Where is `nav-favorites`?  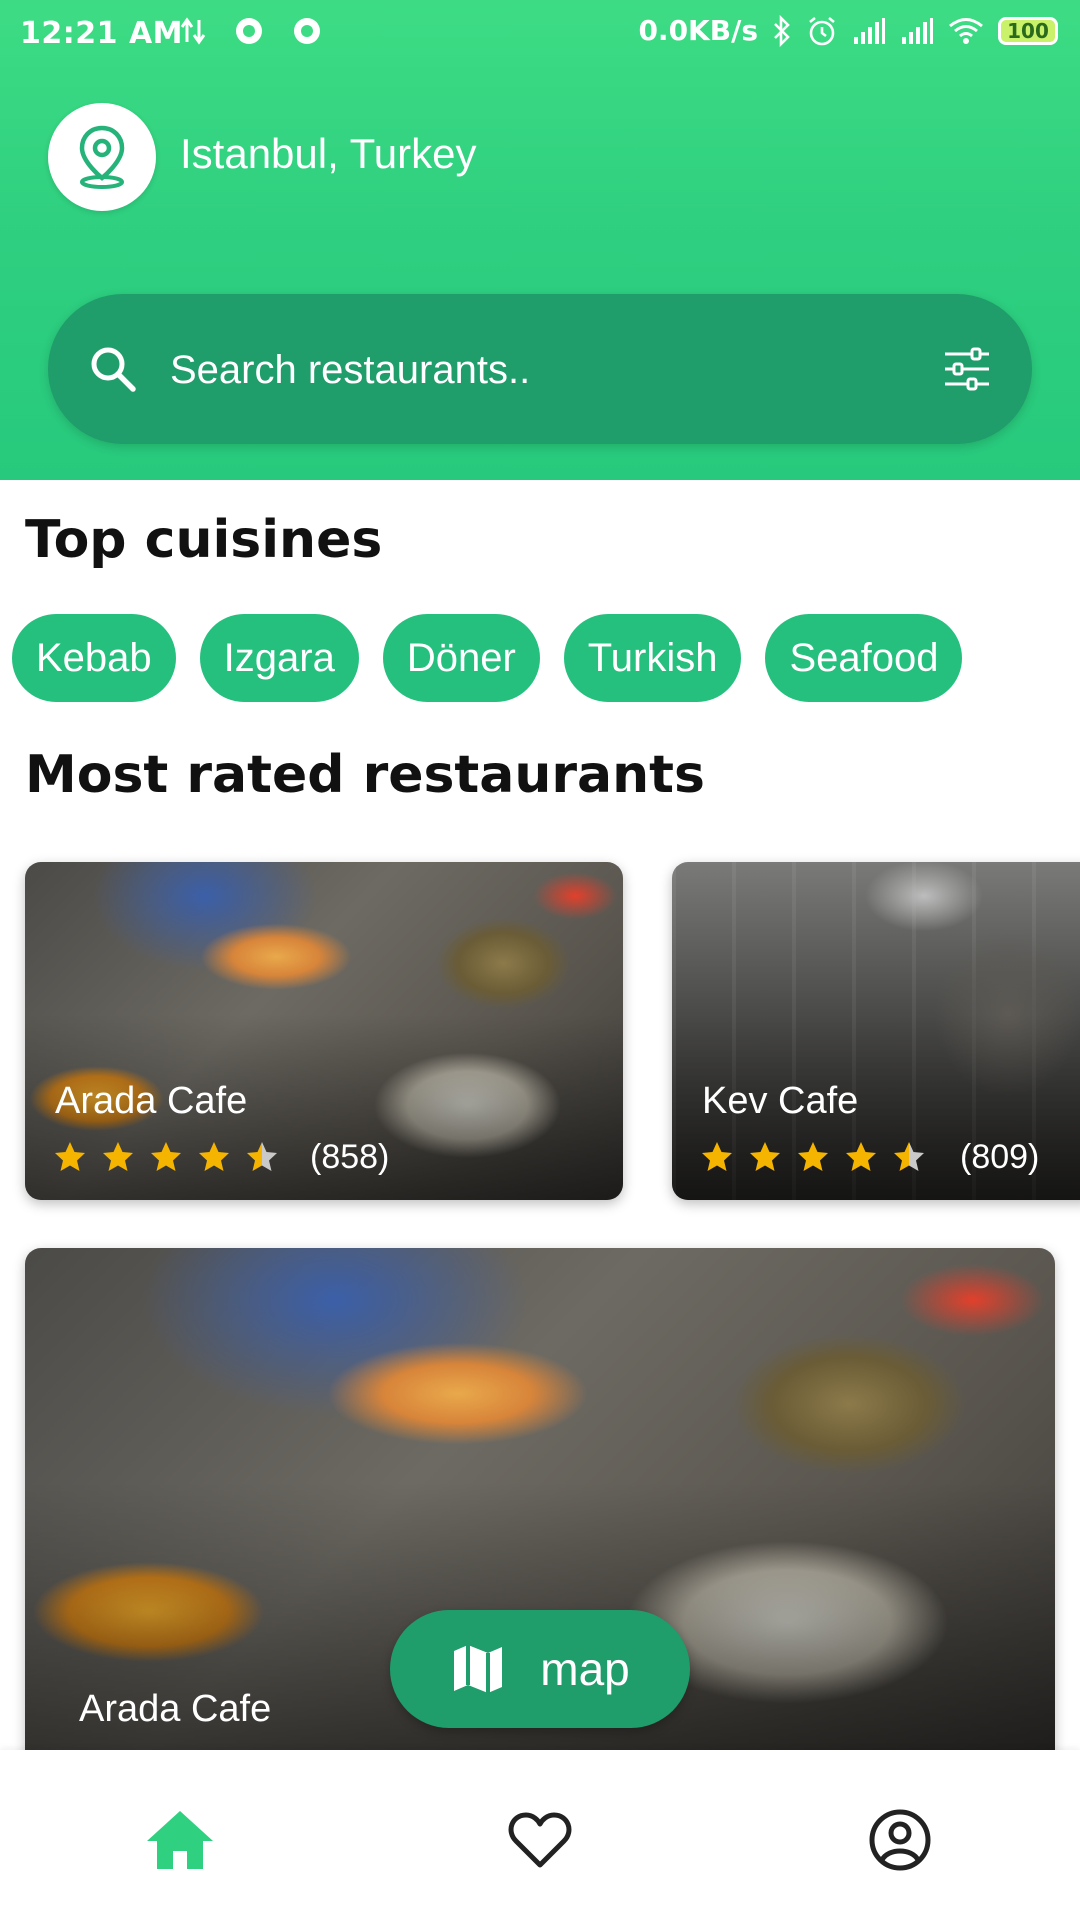
nav-favorites is located at coordinates (540, 1840).